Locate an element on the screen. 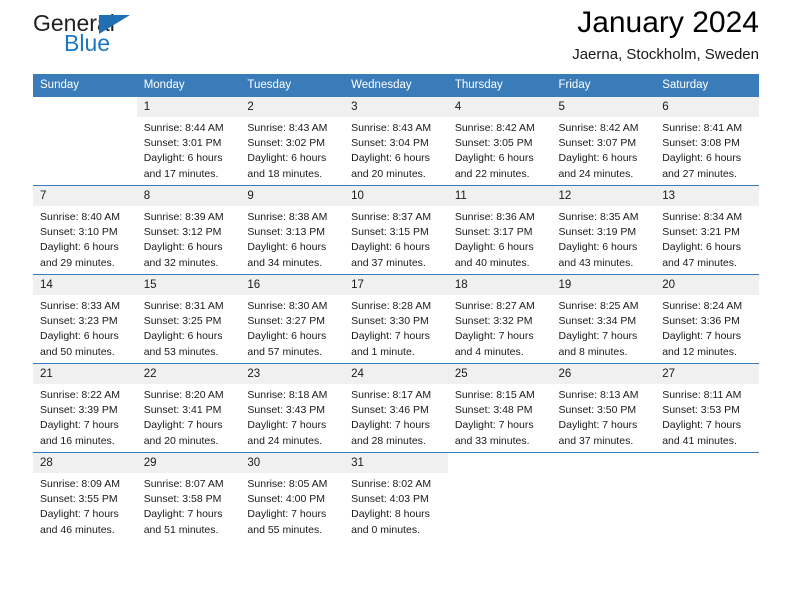 This screenshot has height=612, width=792. sunset-text: Sunset: 3:01 PM is located at coordinates (182, 143).